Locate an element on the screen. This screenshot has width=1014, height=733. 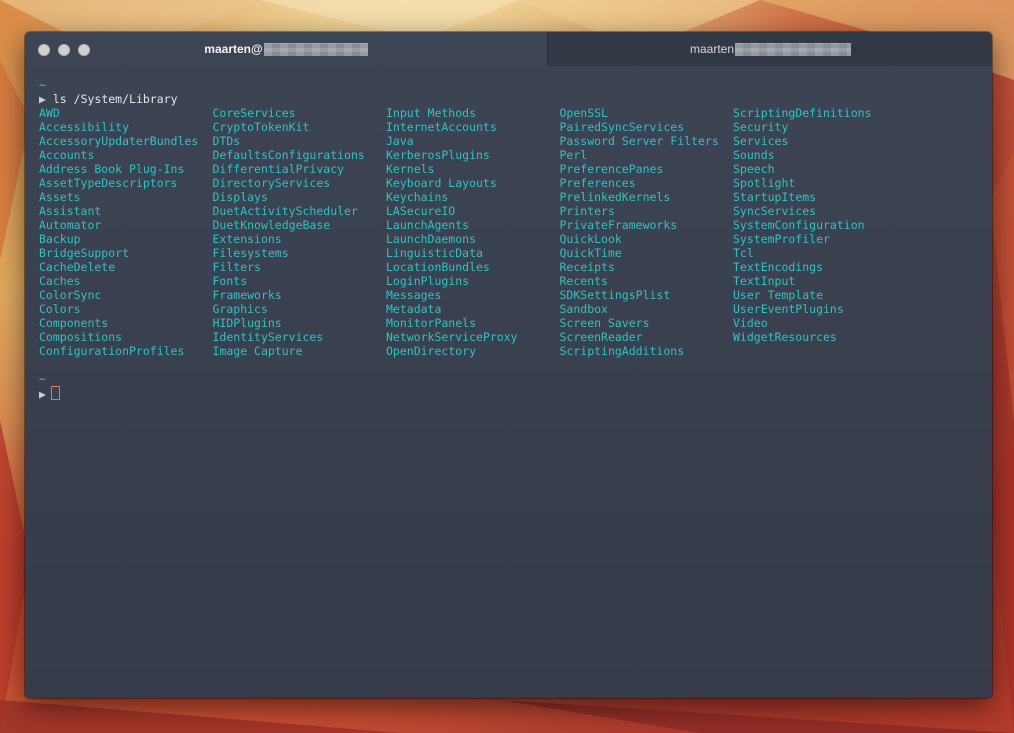
directory-entry: Security is located at coordinates (761, 127).